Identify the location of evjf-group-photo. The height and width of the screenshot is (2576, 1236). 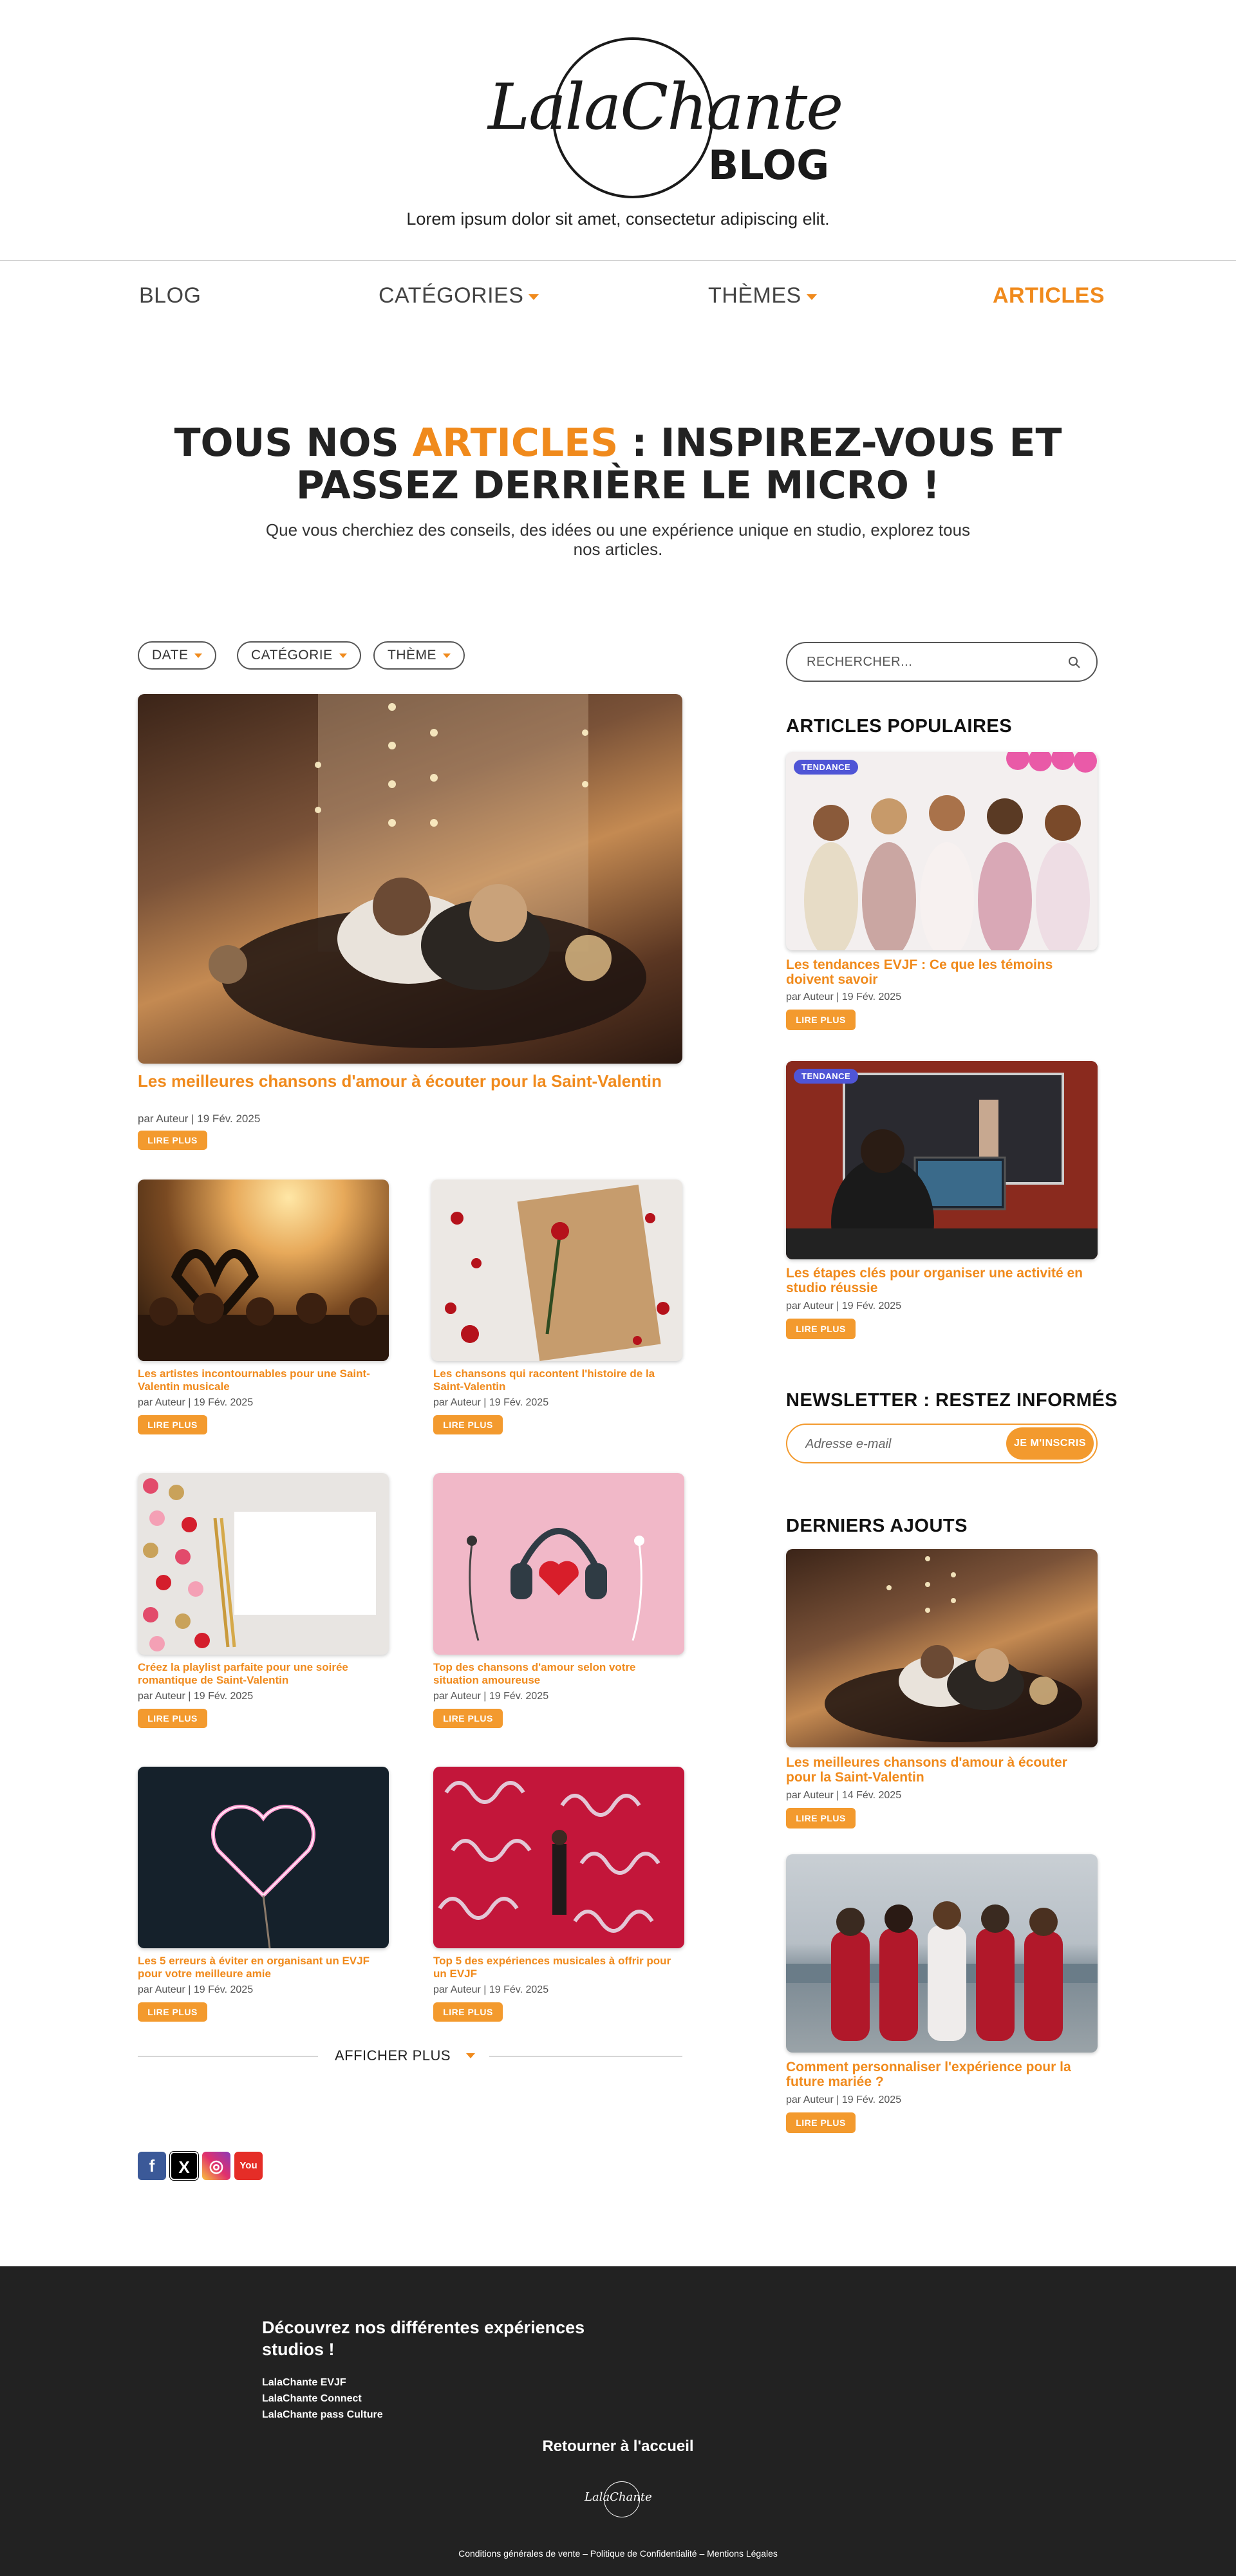
(950, 851).